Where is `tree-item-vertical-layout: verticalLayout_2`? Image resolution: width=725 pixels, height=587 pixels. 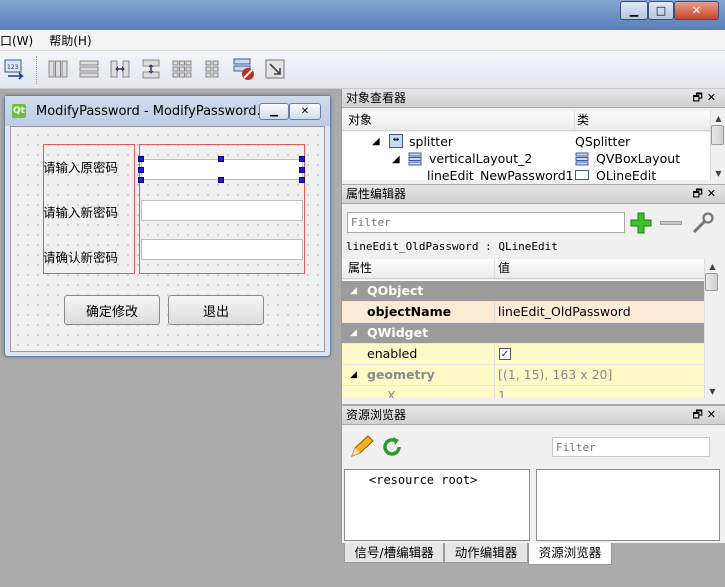 tree-item-vertical-layout: verticalLayout_2 is located at coordinates (480, 158).